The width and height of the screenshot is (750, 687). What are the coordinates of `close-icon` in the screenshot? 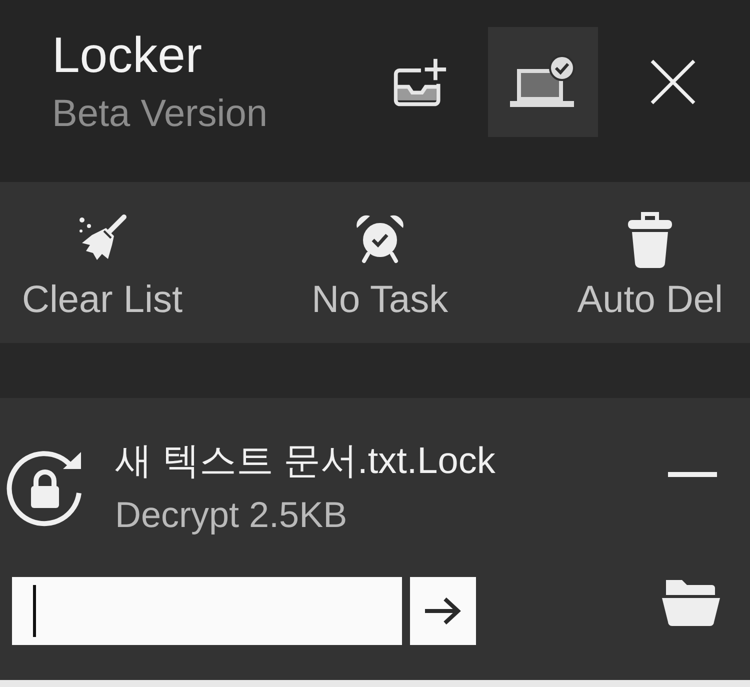 It's located at (673, 82).